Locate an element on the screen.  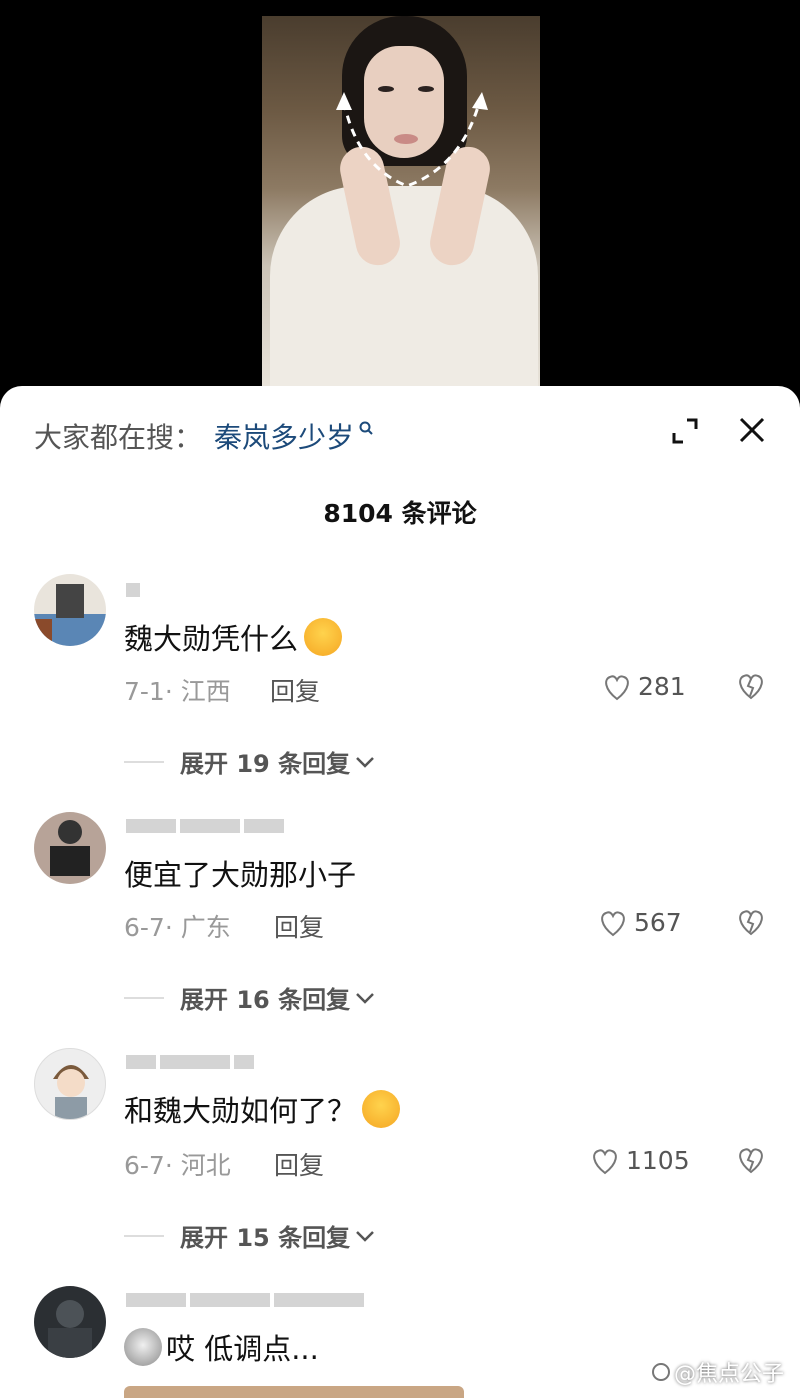
like-count: 567 is located at coordinates (658, 922).